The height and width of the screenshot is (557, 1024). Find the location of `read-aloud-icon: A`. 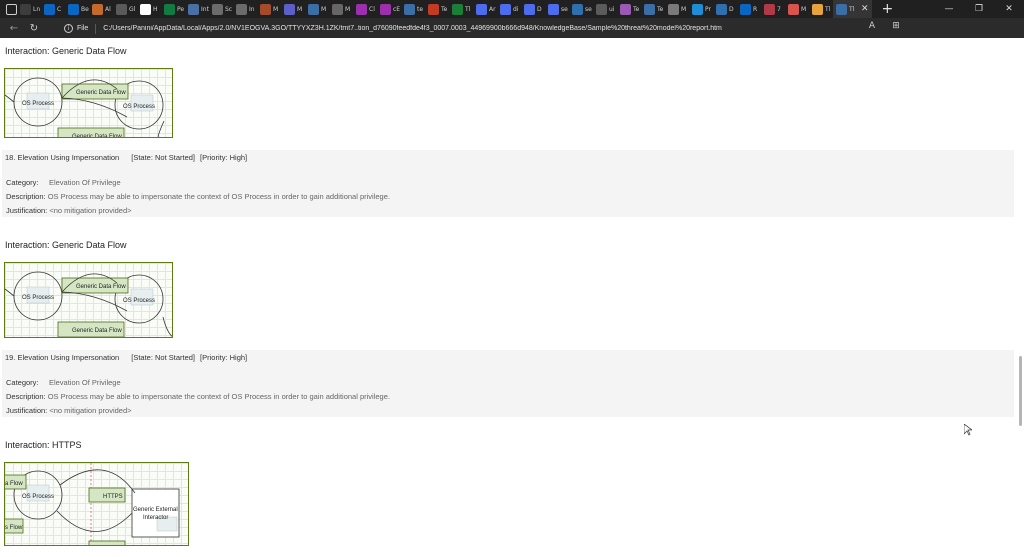

read-aloud-icon: A is located at coordinates (872, 26).